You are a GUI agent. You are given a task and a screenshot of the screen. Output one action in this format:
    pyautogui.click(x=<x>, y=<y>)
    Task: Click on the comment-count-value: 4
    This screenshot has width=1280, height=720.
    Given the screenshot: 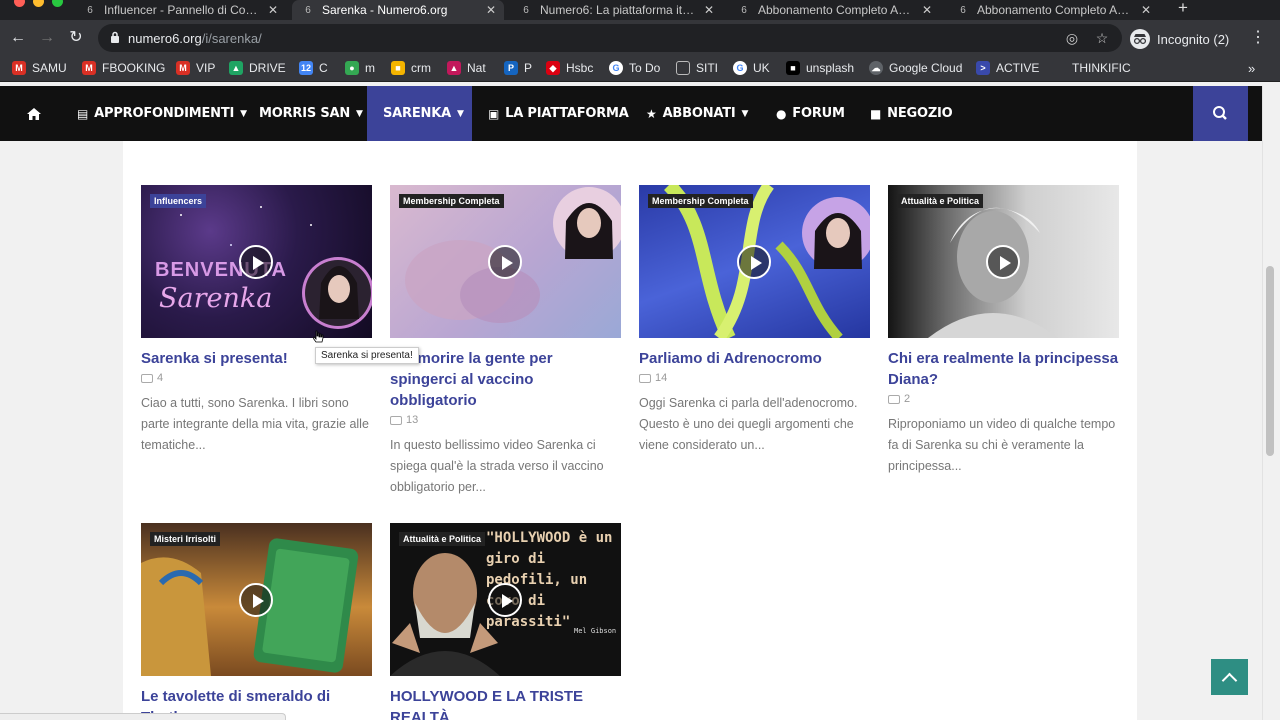 What is the action you would take?
    pyautogui.click(x=160, y=378)
    